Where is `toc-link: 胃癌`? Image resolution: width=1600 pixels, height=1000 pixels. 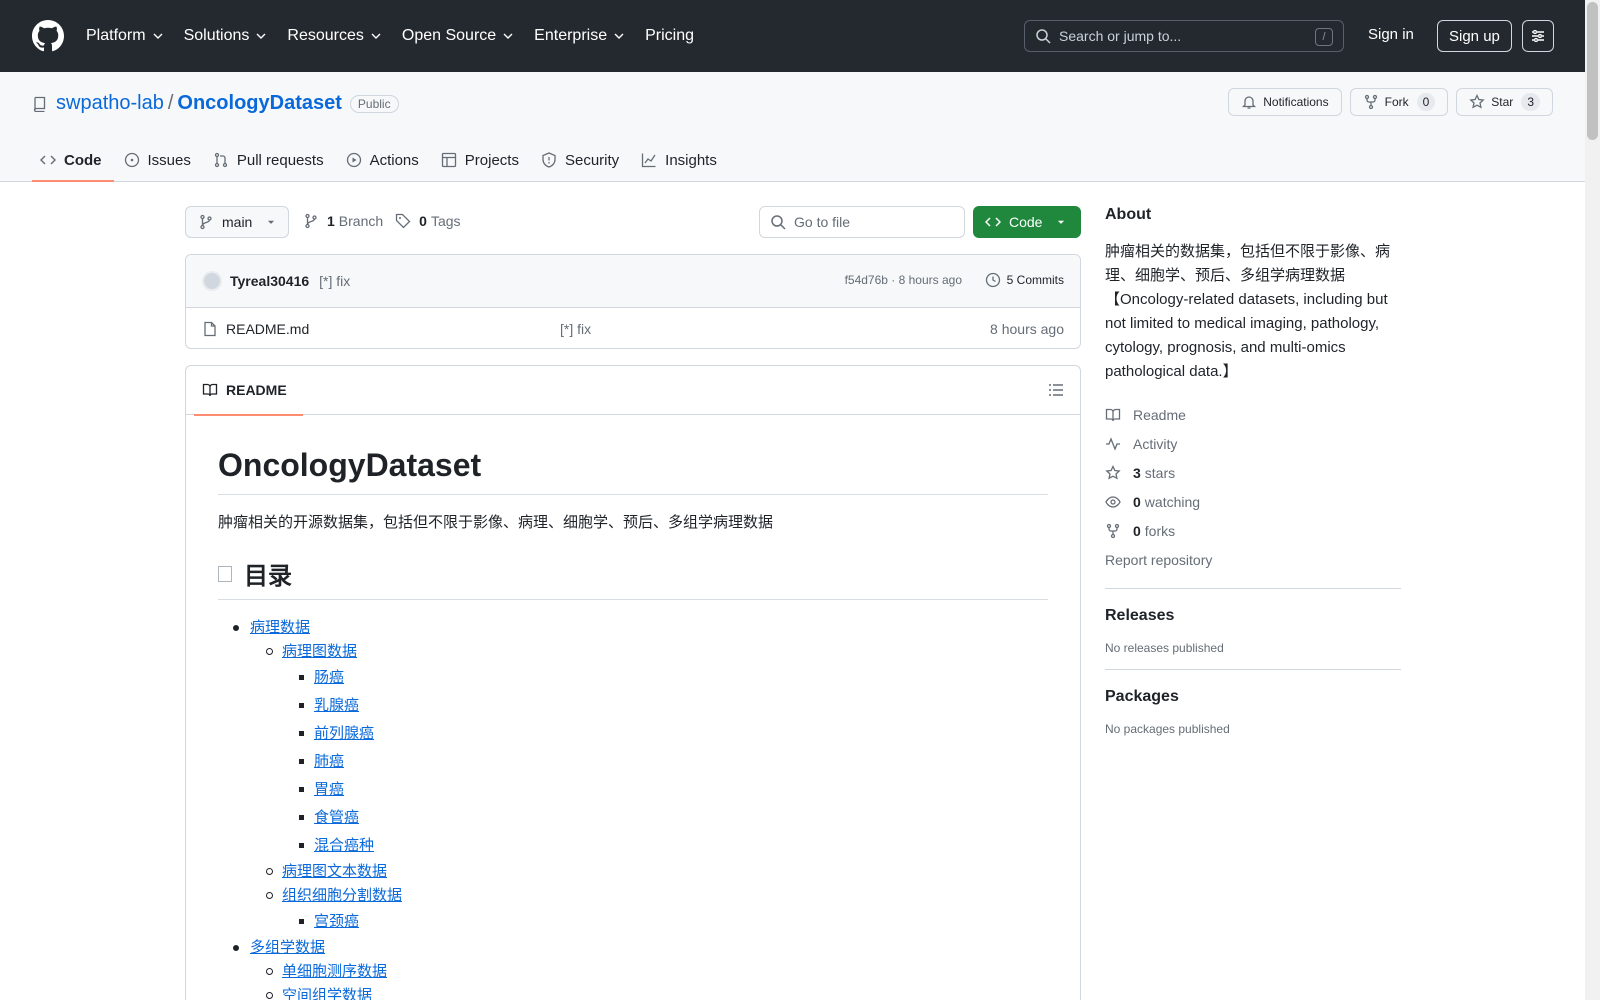
toc-link: 胃癌 is located at coordinates (329, 789).